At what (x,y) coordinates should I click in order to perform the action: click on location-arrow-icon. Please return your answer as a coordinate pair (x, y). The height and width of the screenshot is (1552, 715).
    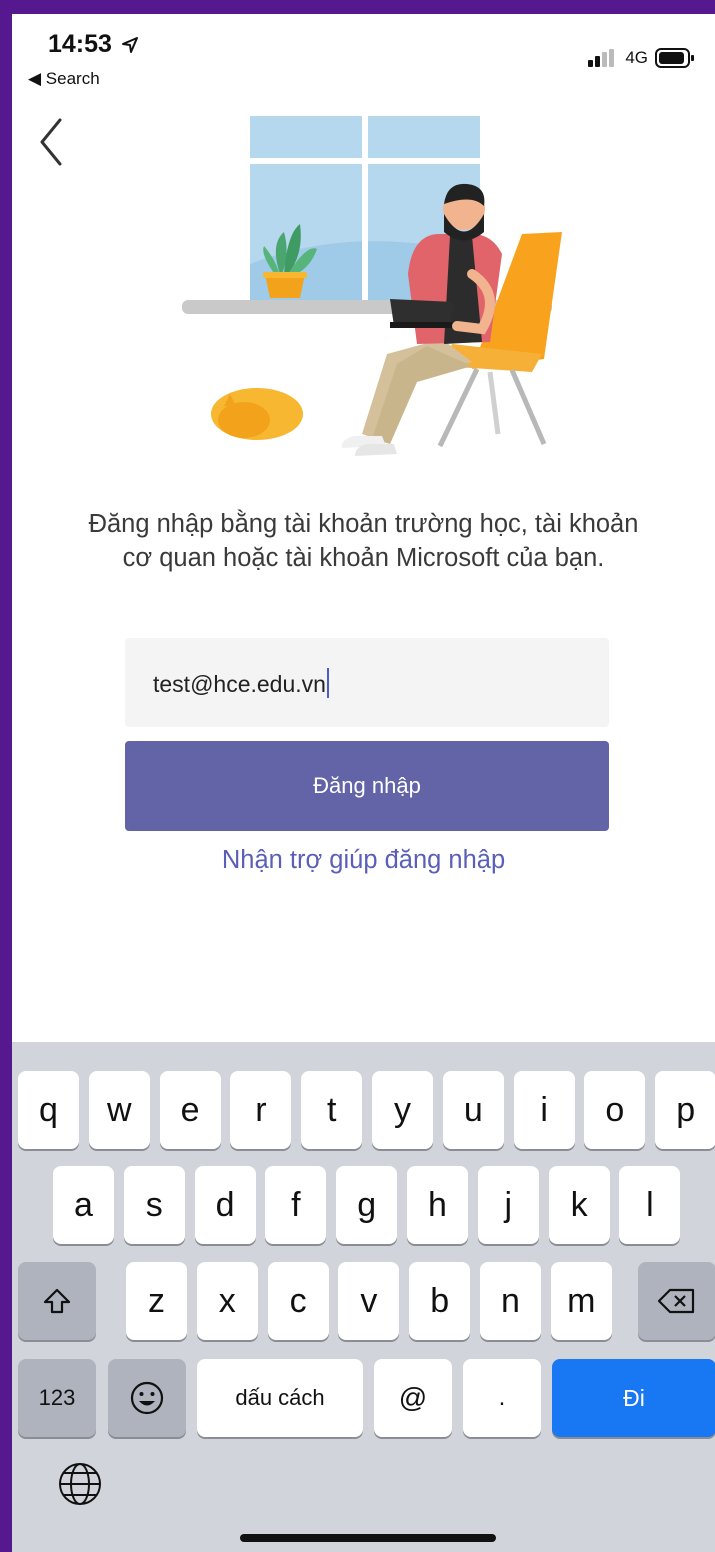
    Looking at the image, I should click on (129, 45).